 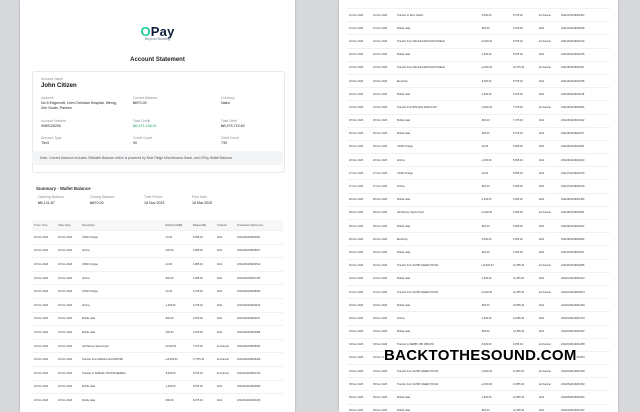 I want to click on table-cell: 12,855.40, so click(x=524, y=397).